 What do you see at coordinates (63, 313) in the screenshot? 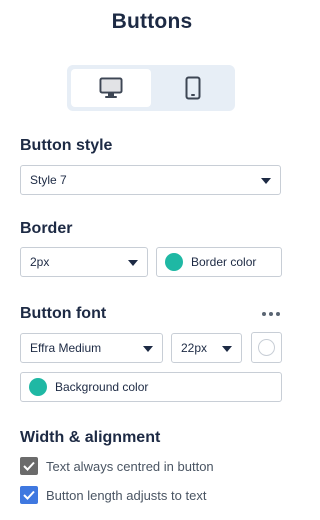
I see `button-font-label: Button font` at bounding box center [63, 313].